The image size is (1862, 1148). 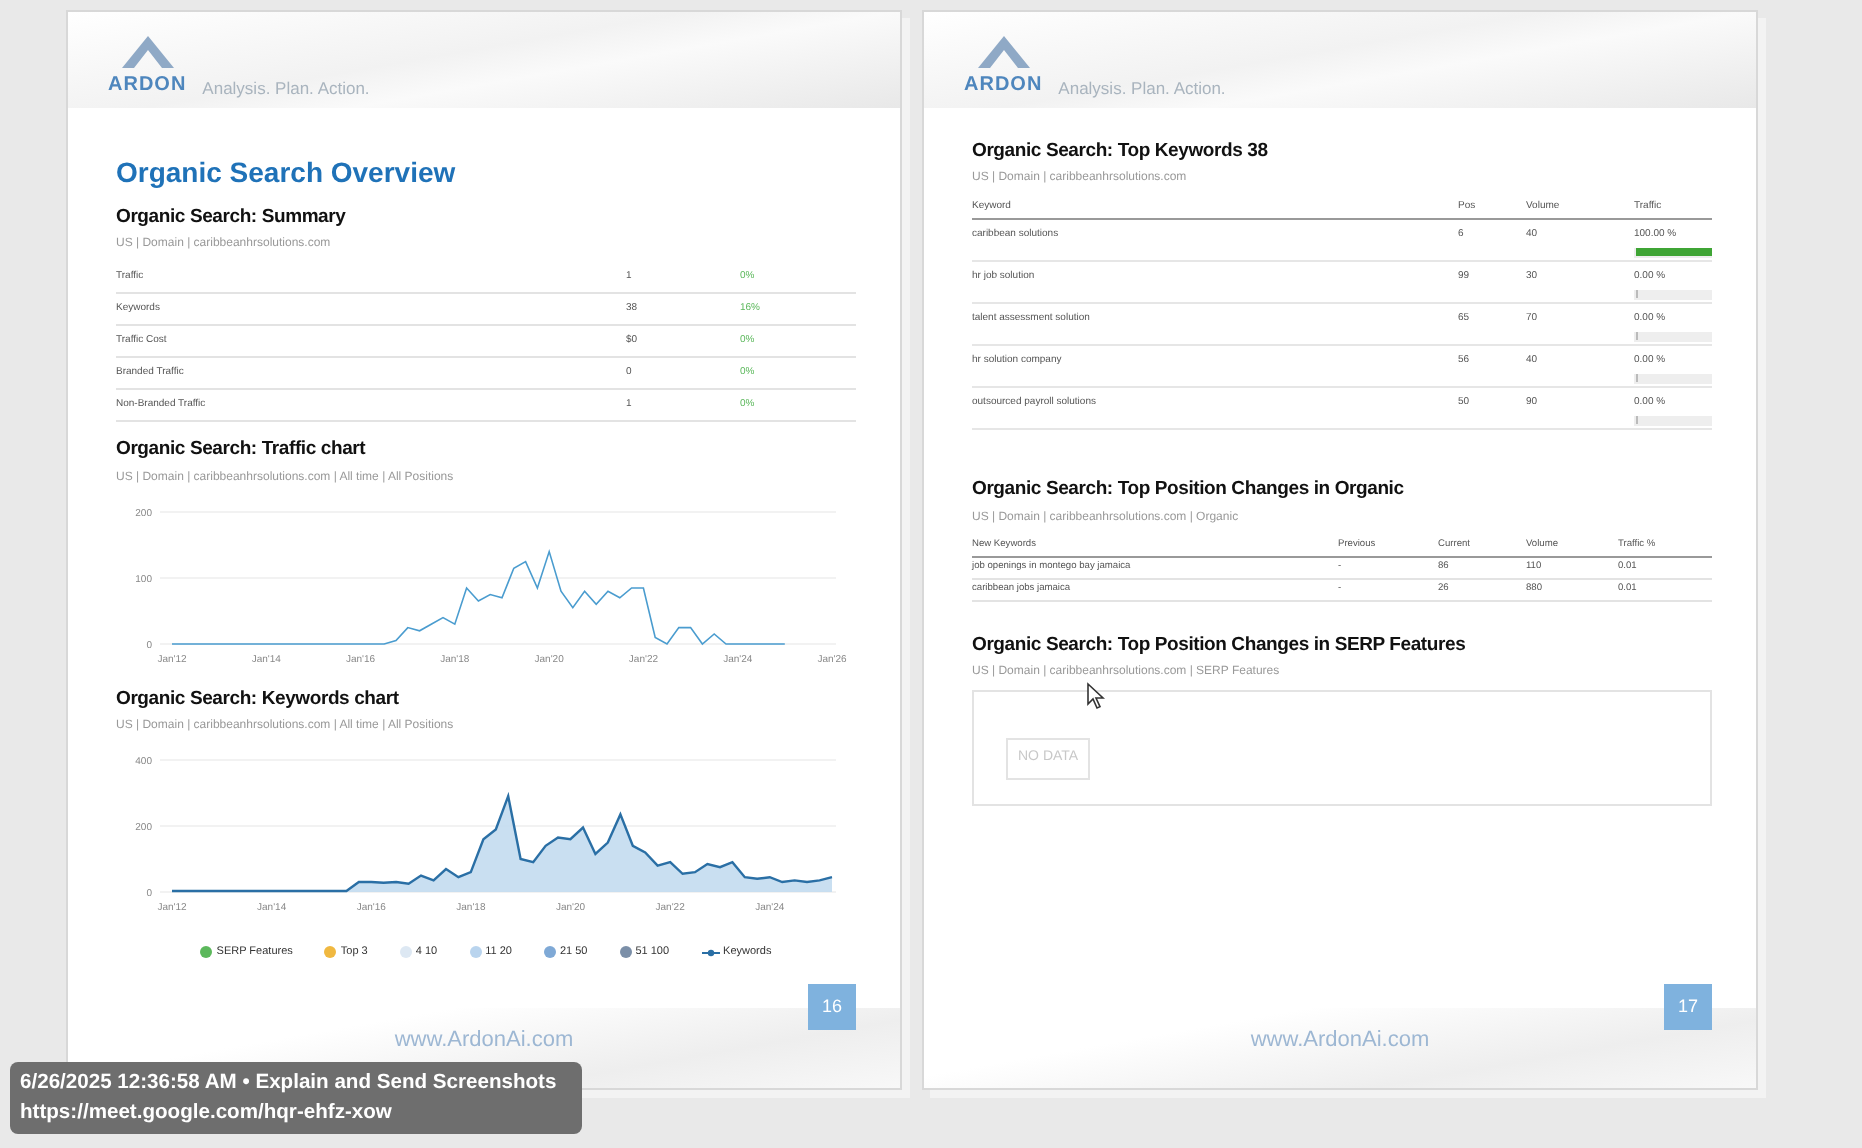 What do you see at coordinates (1096, 696) in the screenshot?
I see `cursor-icon` at bounding box center [1096, 696].